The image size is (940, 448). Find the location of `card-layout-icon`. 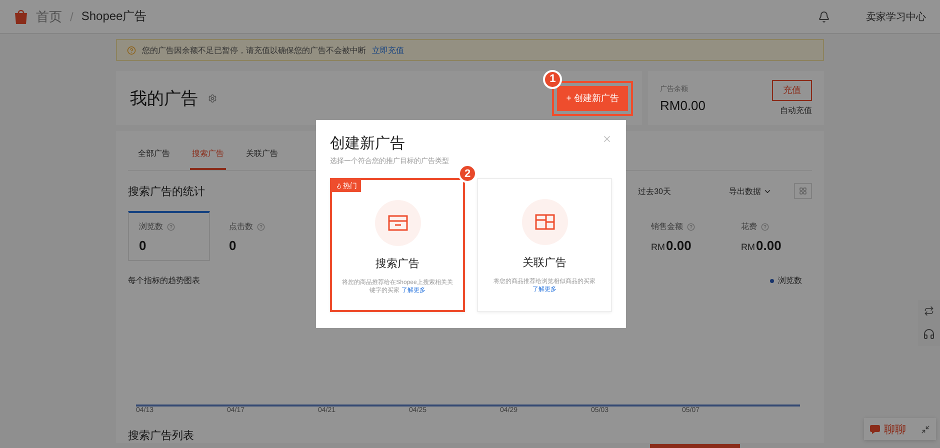

card-layout-icon is located at coordinates (398, 223).